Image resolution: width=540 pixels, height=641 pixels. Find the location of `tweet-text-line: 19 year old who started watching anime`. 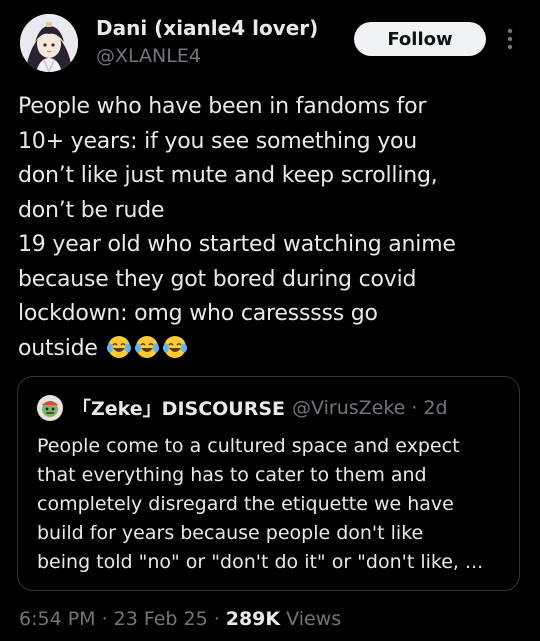

tweet-text-line: 19 year old who started watching anime is located at coordinates (237, 244).